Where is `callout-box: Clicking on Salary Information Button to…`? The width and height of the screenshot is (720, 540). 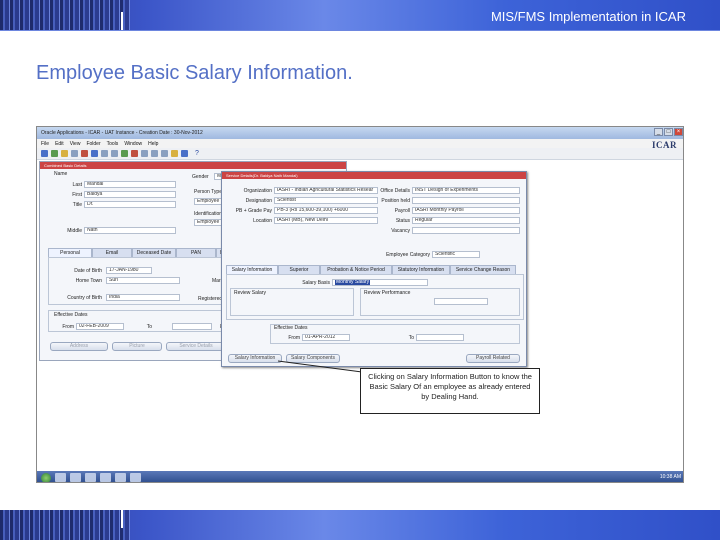
callout-box: Clicking on Salary Information Button to… is located at coordinates (450, 391).